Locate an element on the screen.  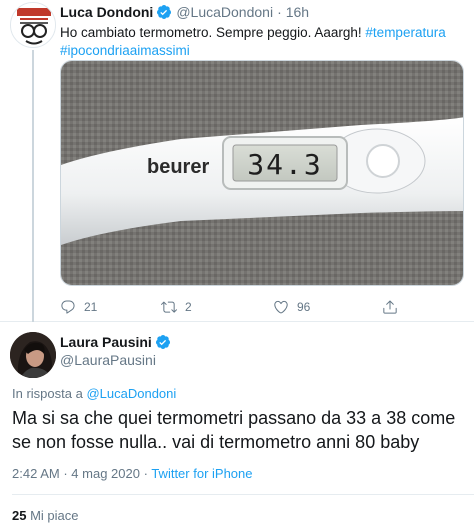
reply-time: 2:42 AM is located at coordinates (36, 473).